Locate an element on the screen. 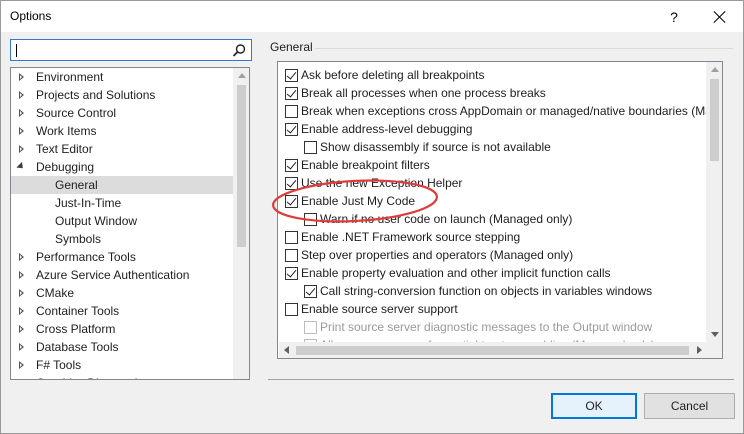 Image resolution: width=744 pixels, height=434 pixels. option-row: Enable address-level debugging is located at coordinates (492, 129).